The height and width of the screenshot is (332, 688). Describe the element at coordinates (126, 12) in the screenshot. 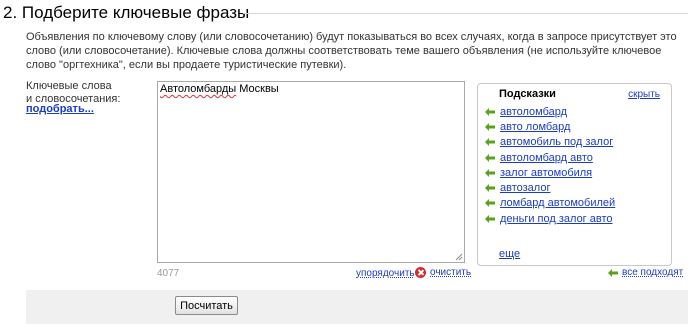

I see `section-title: 2. Подберите ключевые фразы` at that location.